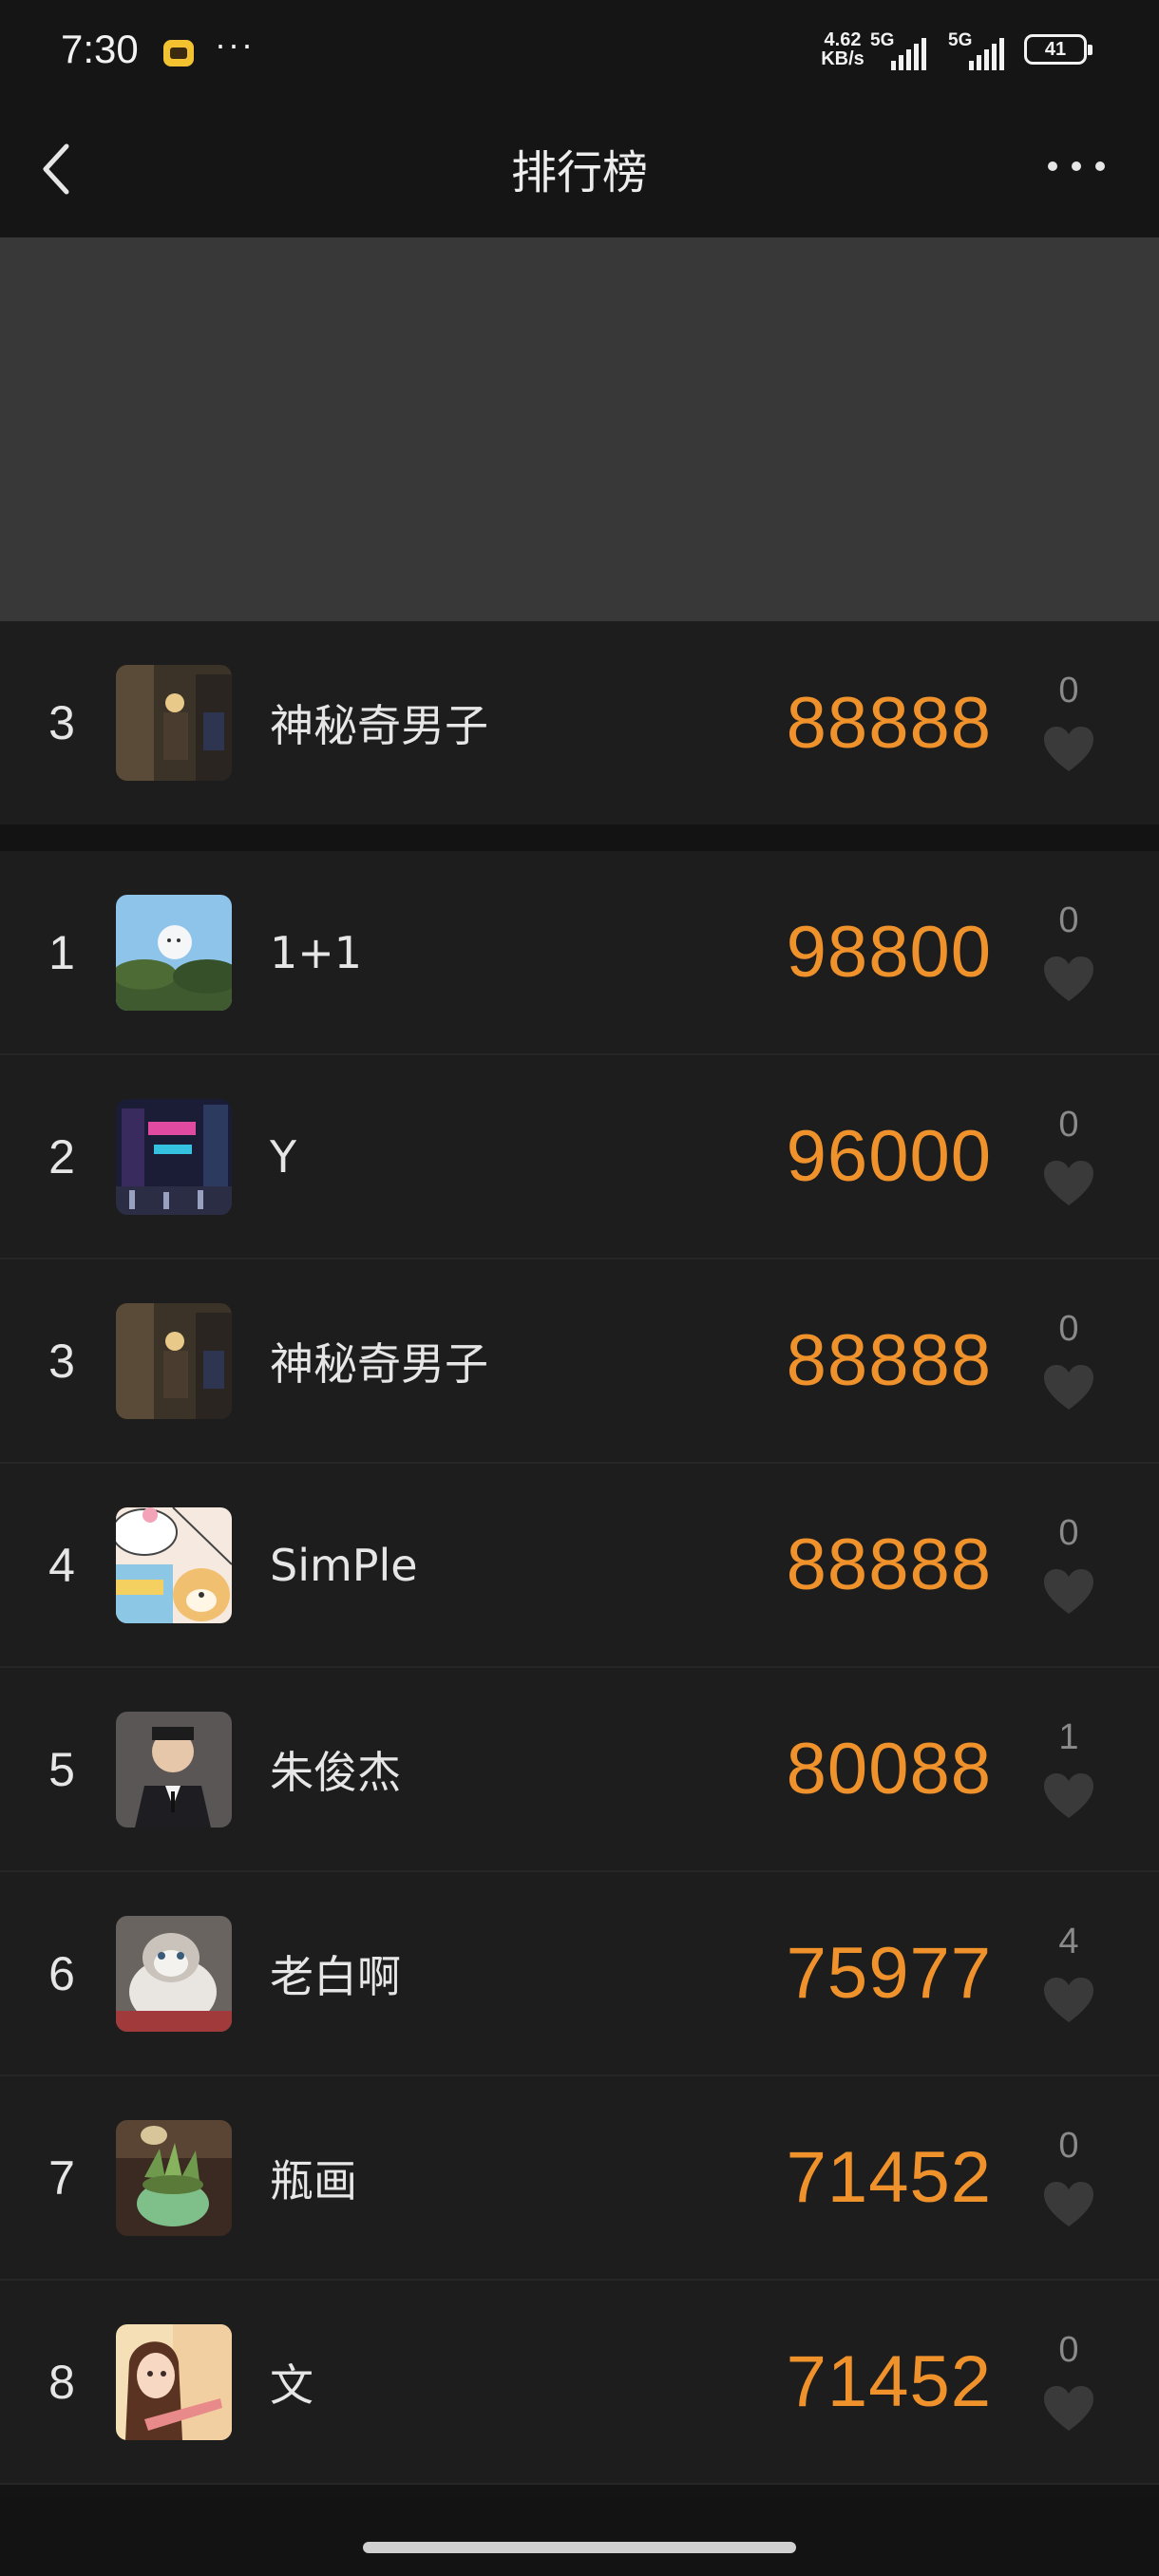 Image resolution: width=1159 pixels, height=2576 pixels. Describe the element at coordinates (579, 1157) in the screenshot. I see `leaderboard-row: 2 Y 96000 0` at that location.